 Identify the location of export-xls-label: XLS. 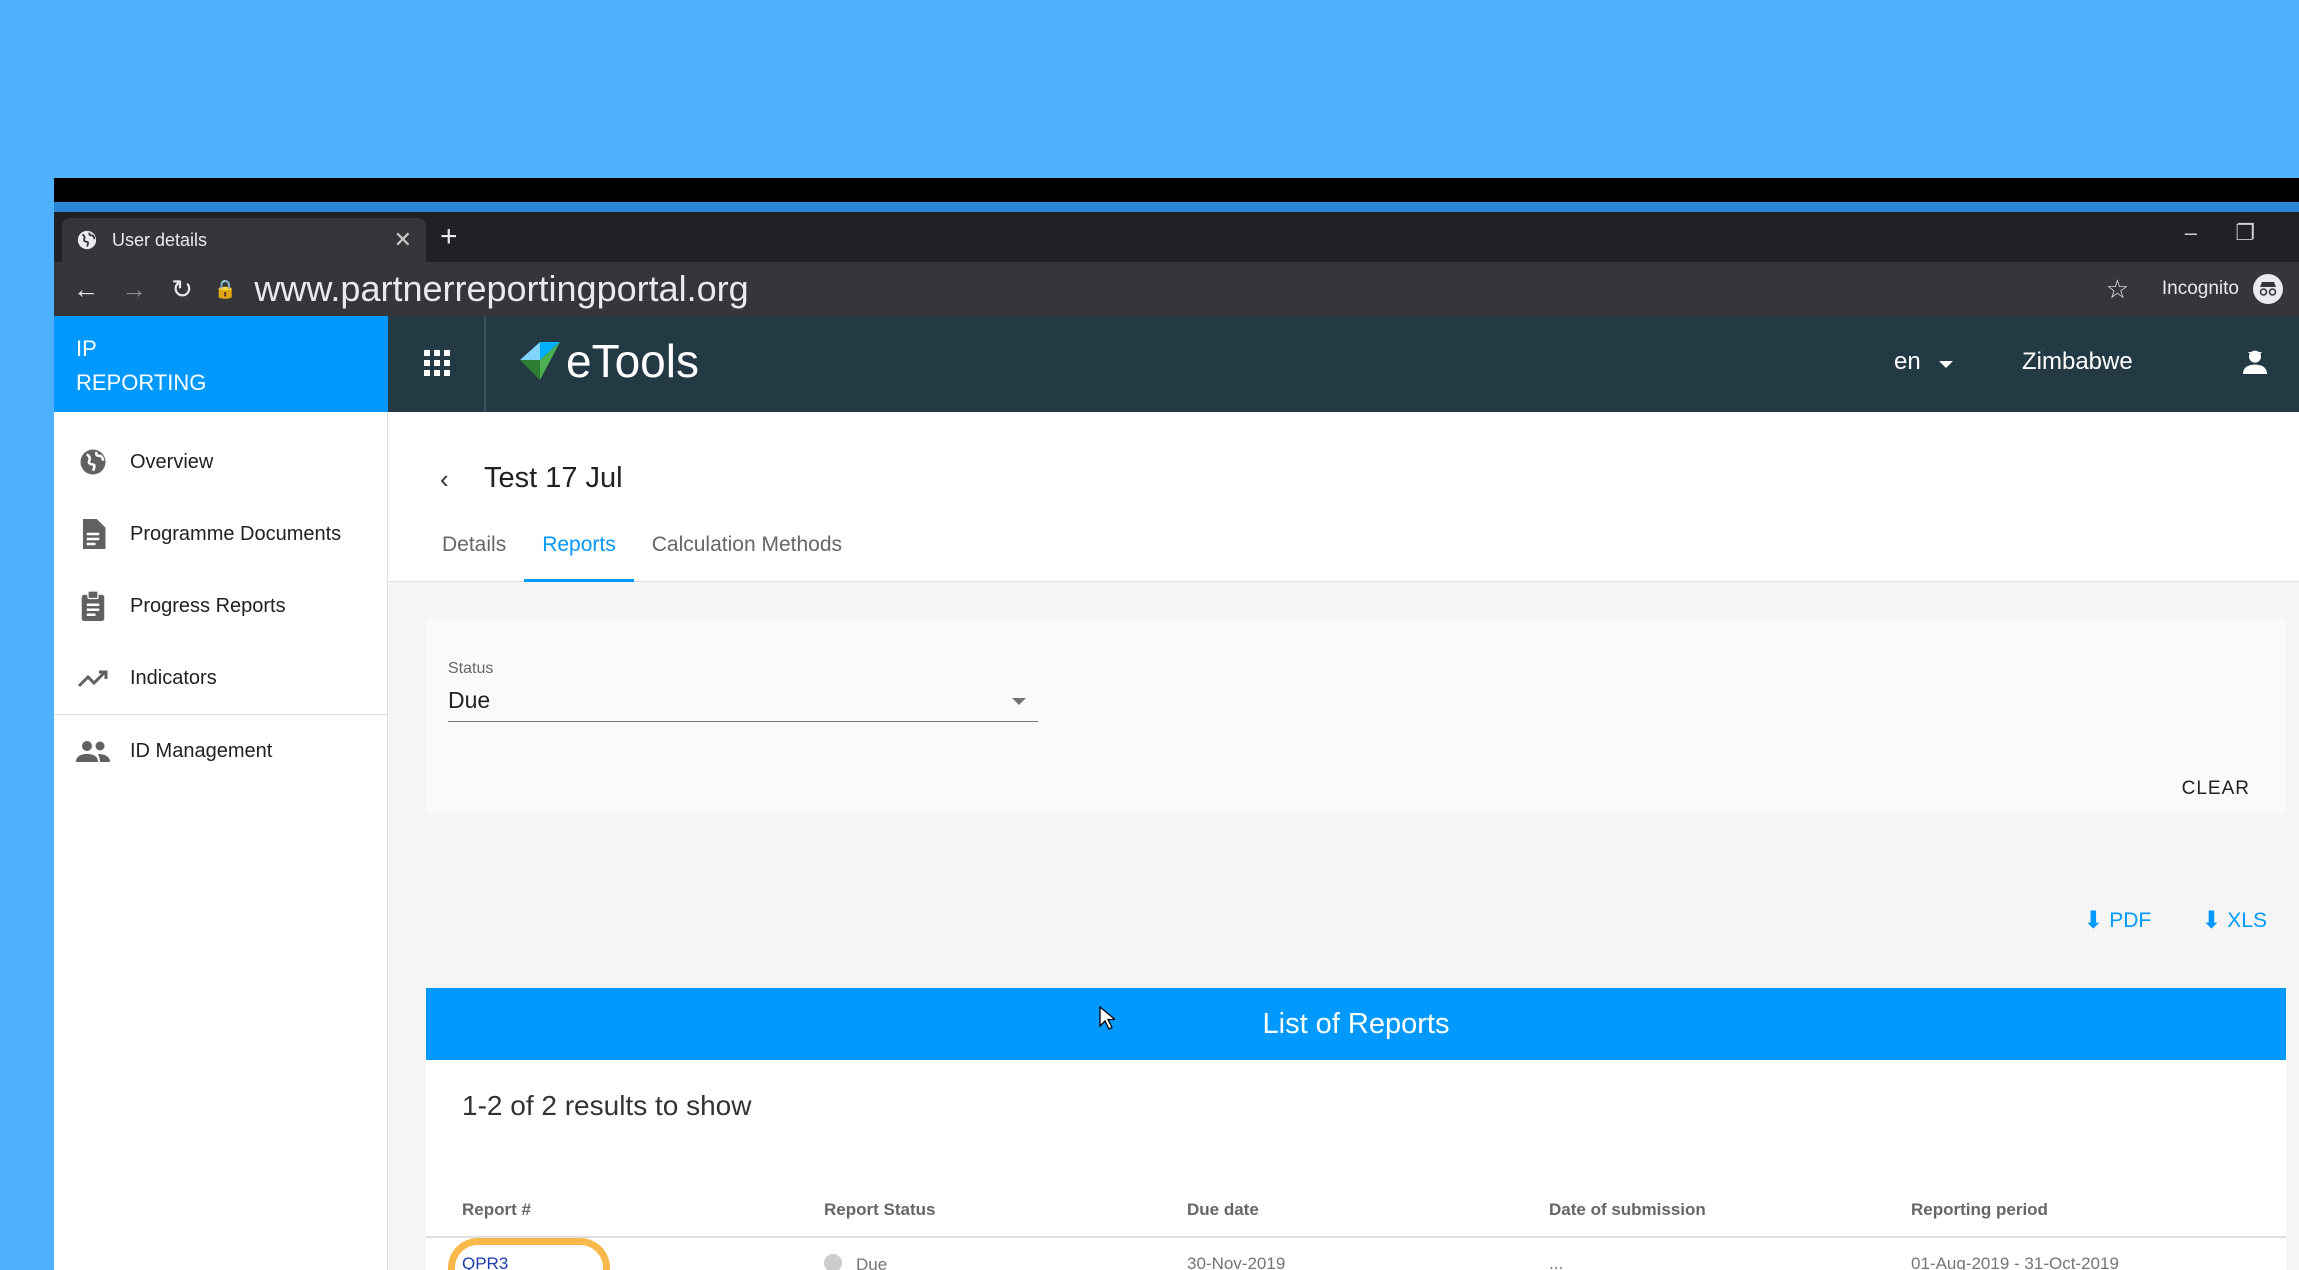
(2247, 920).